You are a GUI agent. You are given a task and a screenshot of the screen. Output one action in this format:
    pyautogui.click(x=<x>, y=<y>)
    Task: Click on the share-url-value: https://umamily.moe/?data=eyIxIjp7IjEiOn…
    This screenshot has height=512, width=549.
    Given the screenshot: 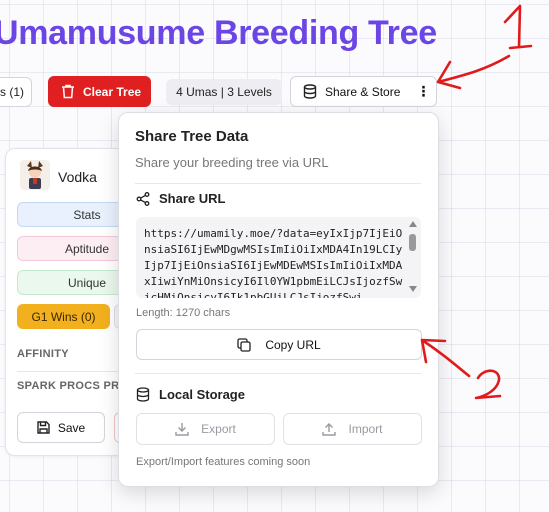 What is the action you would take?
    pyautogui.click(x=275, y=262)
    